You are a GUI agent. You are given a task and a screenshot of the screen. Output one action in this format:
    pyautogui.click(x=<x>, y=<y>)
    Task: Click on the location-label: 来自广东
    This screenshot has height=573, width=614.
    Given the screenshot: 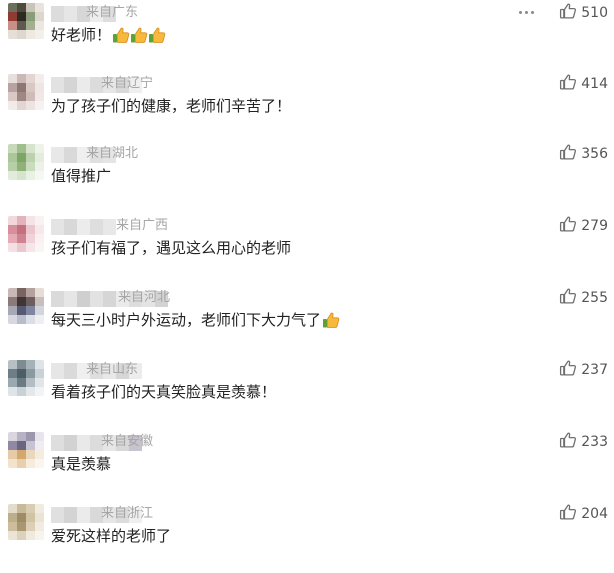 What is the action you would take?
    pyautogui.click(x=112, y=12)
    